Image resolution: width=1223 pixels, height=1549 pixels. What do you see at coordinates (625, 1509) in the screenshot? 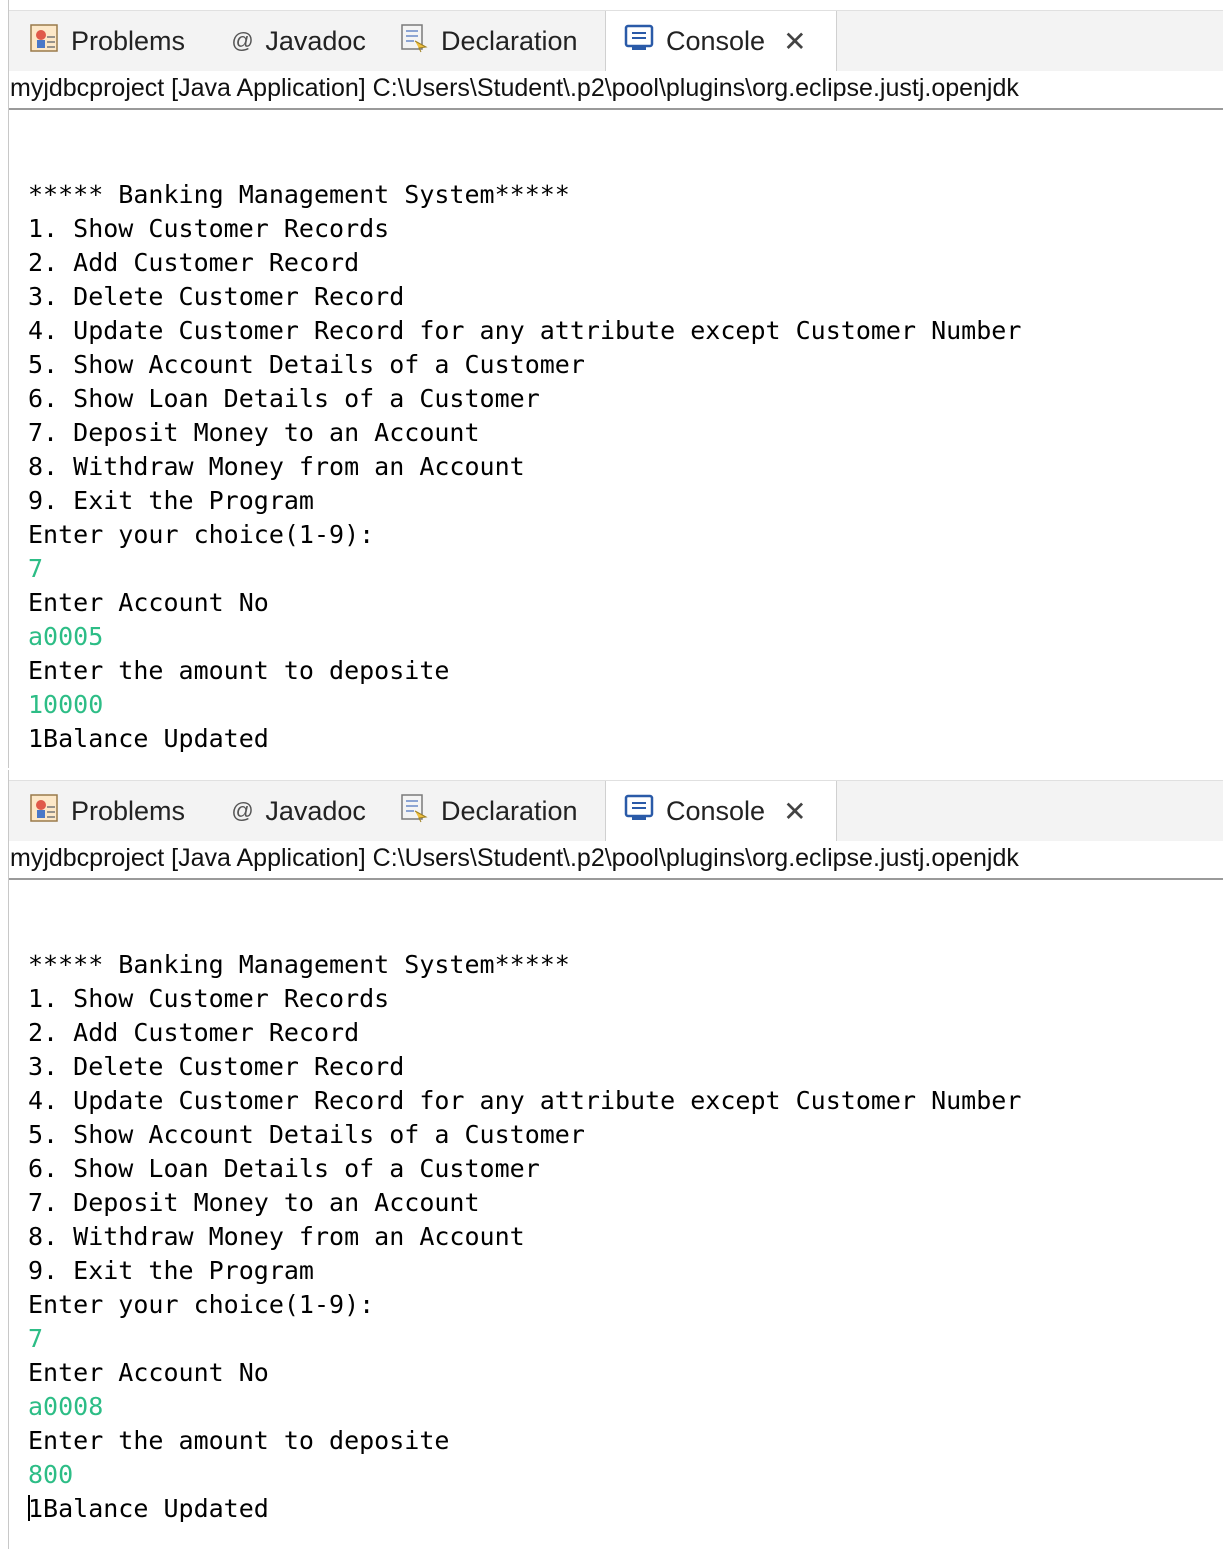
I see `console-line-last: 1Balance Updated` at bounding box center [625, 1509].